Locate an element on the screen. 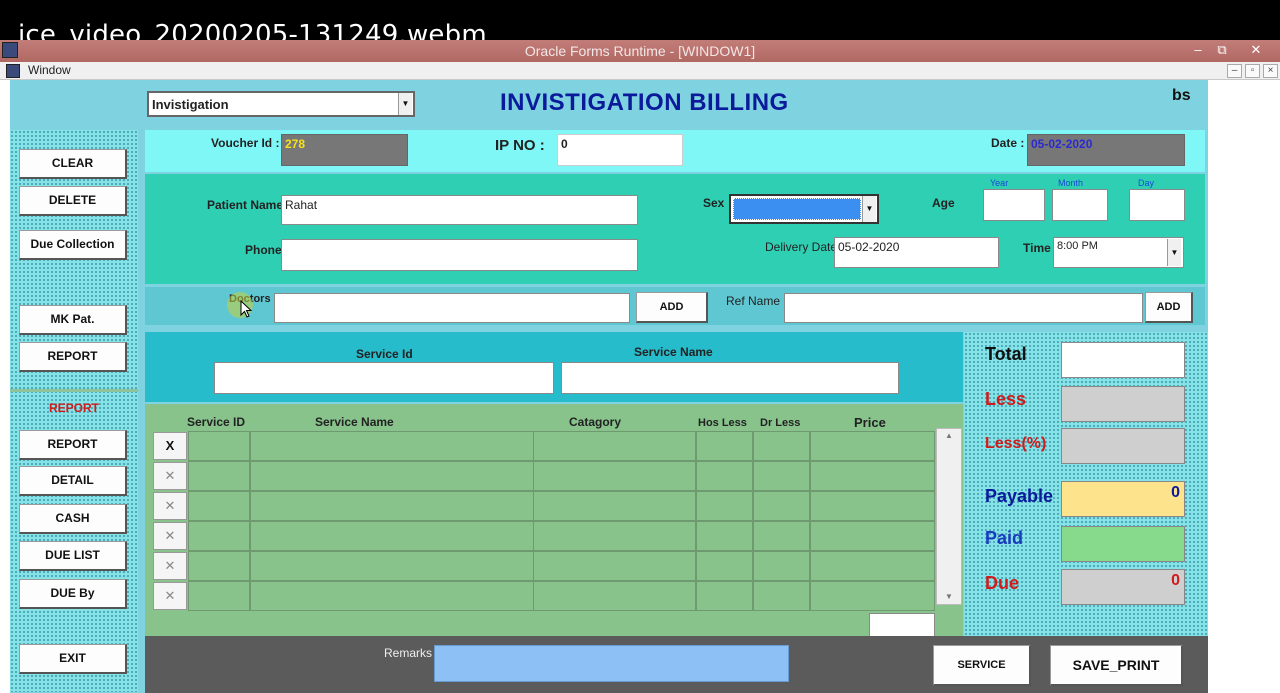 Image resolution: width=1280 pixels, height=693 pixels. service-button: SERVICE is located at coordinates (982, 665).